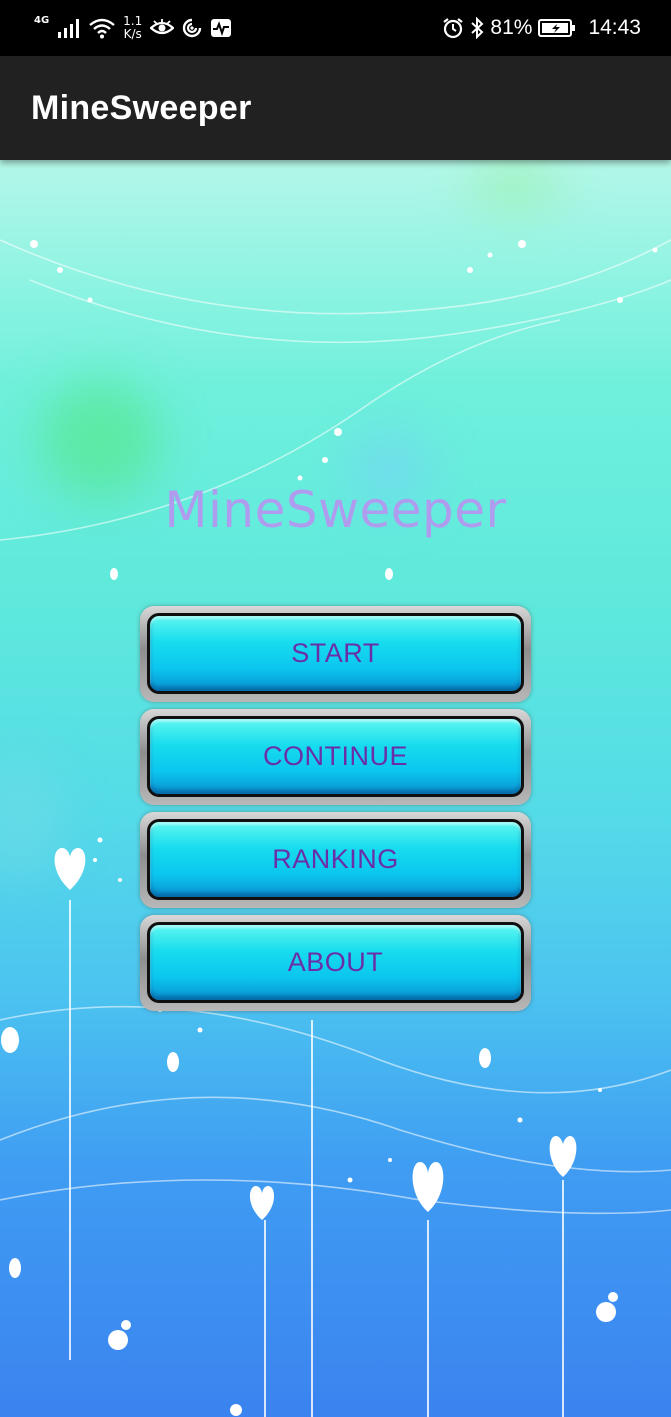 The width and height of the screenshot is (671, 1417). Describe the element at coordinates (511, 27) in the screenshot. I see `battery-percent: 81%` at that location.